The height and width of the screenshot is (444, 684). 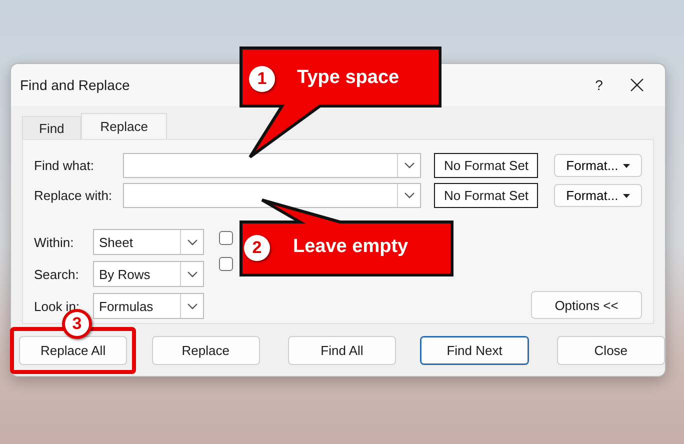 I want to click on field-label: Replace with:, so click(x=74, y=195).